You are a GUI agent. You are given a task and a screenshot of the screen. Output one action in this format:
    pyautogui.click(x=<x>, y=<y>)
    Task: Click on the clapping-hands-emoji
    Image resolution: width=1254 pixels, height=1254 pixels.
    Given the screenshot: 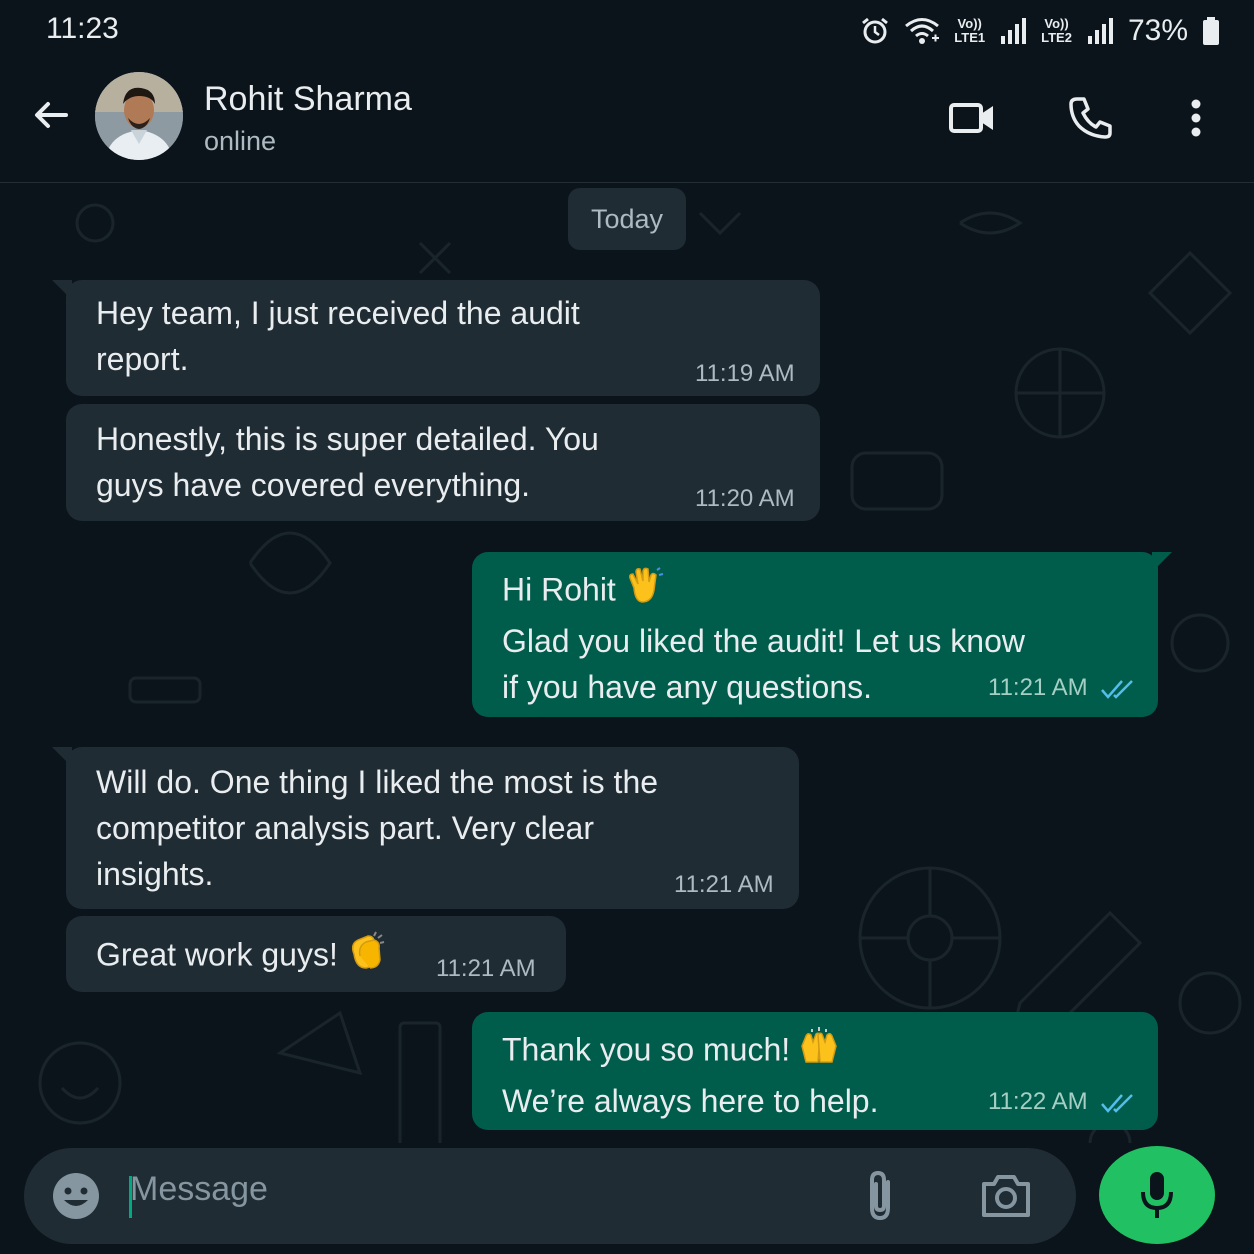 What is the action you would take?
    pyautogui.click(x=367, y=957)
    